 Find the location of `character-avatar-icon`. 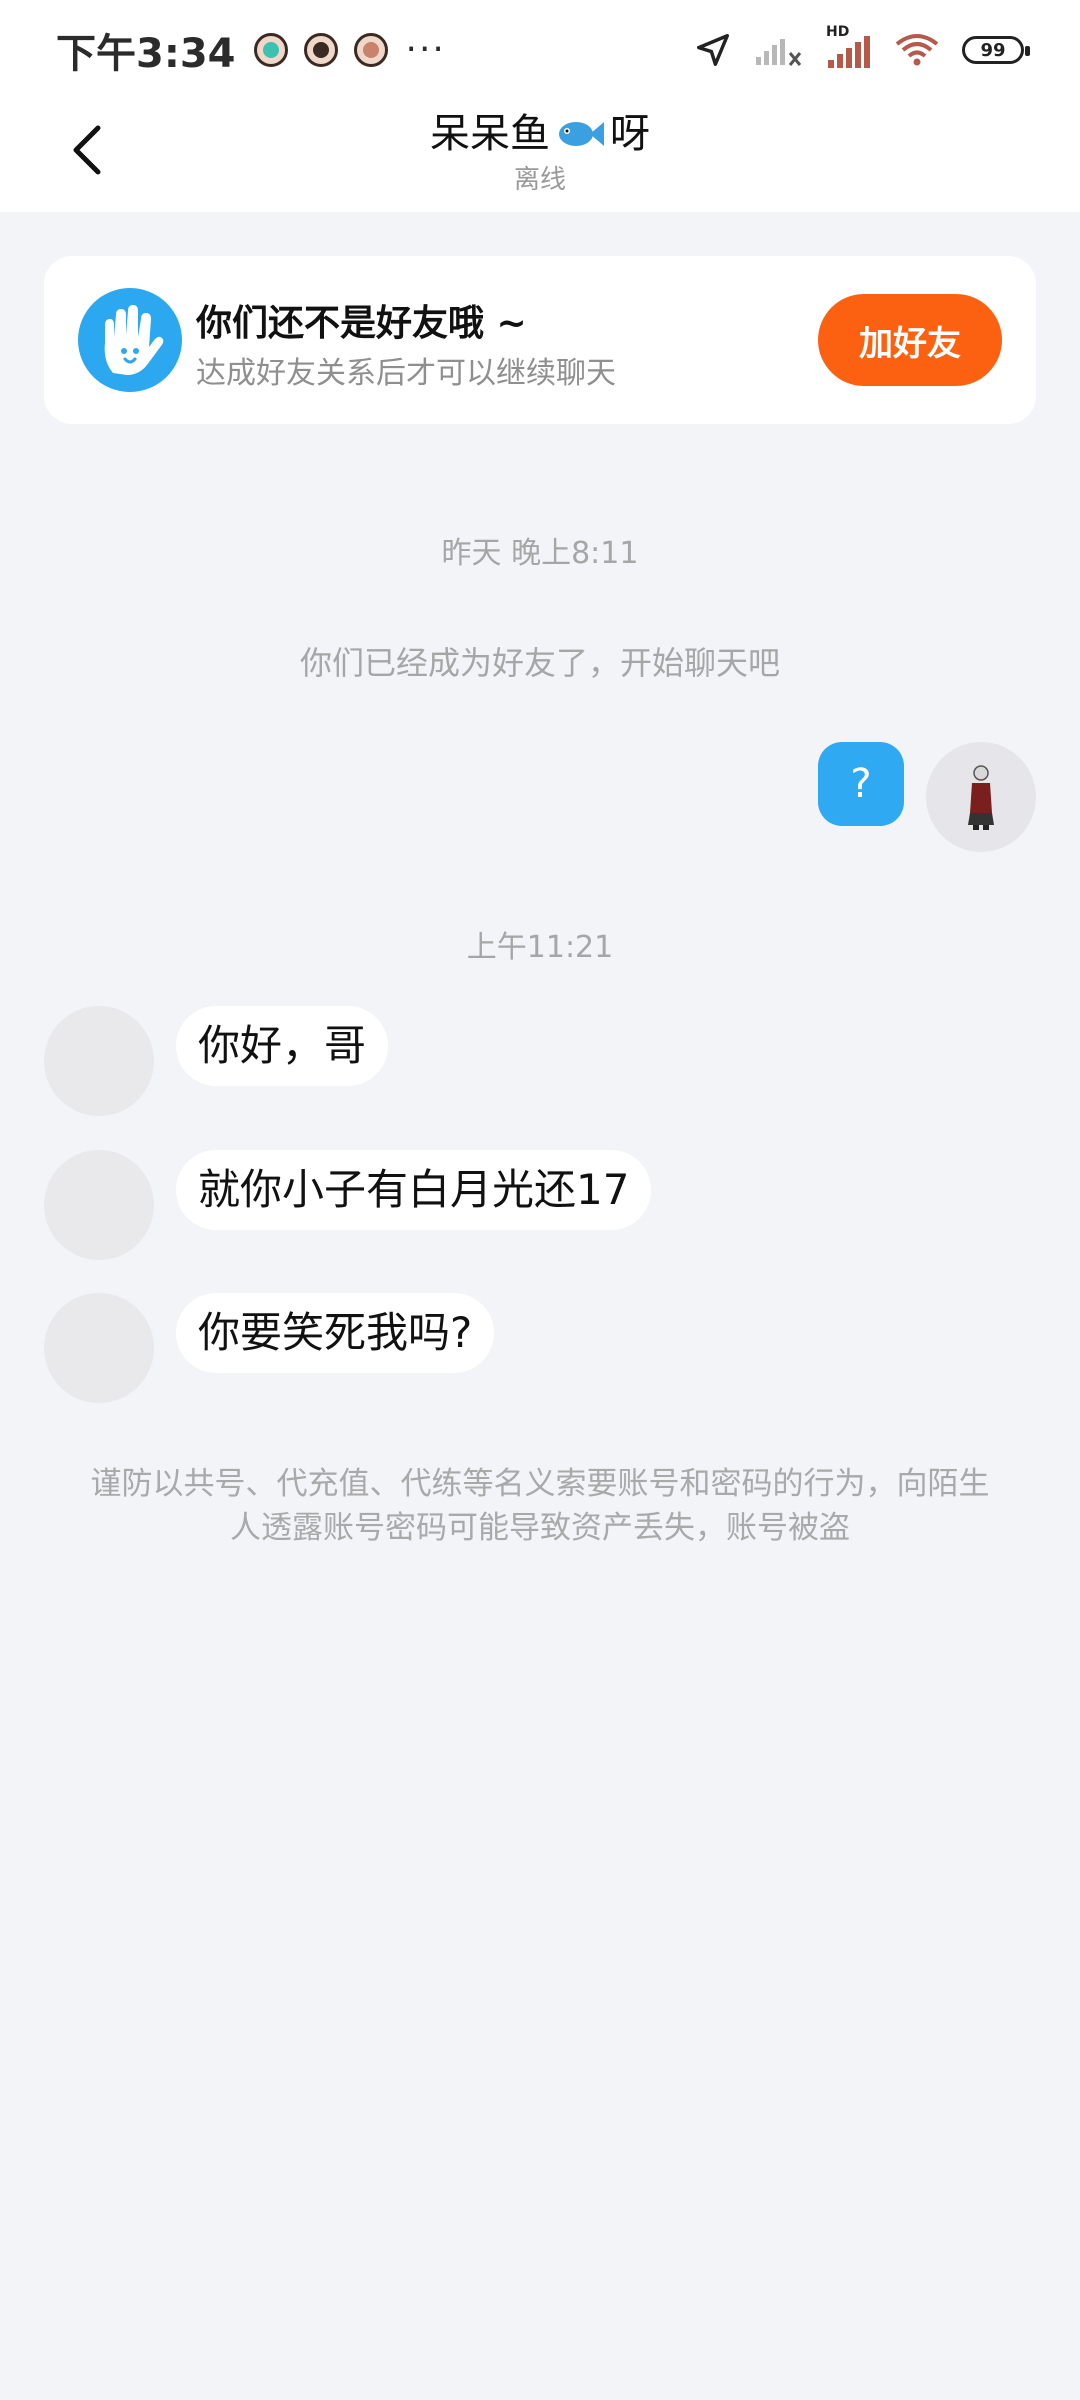

character-avatar-icon is located at coordinates (981, 797).